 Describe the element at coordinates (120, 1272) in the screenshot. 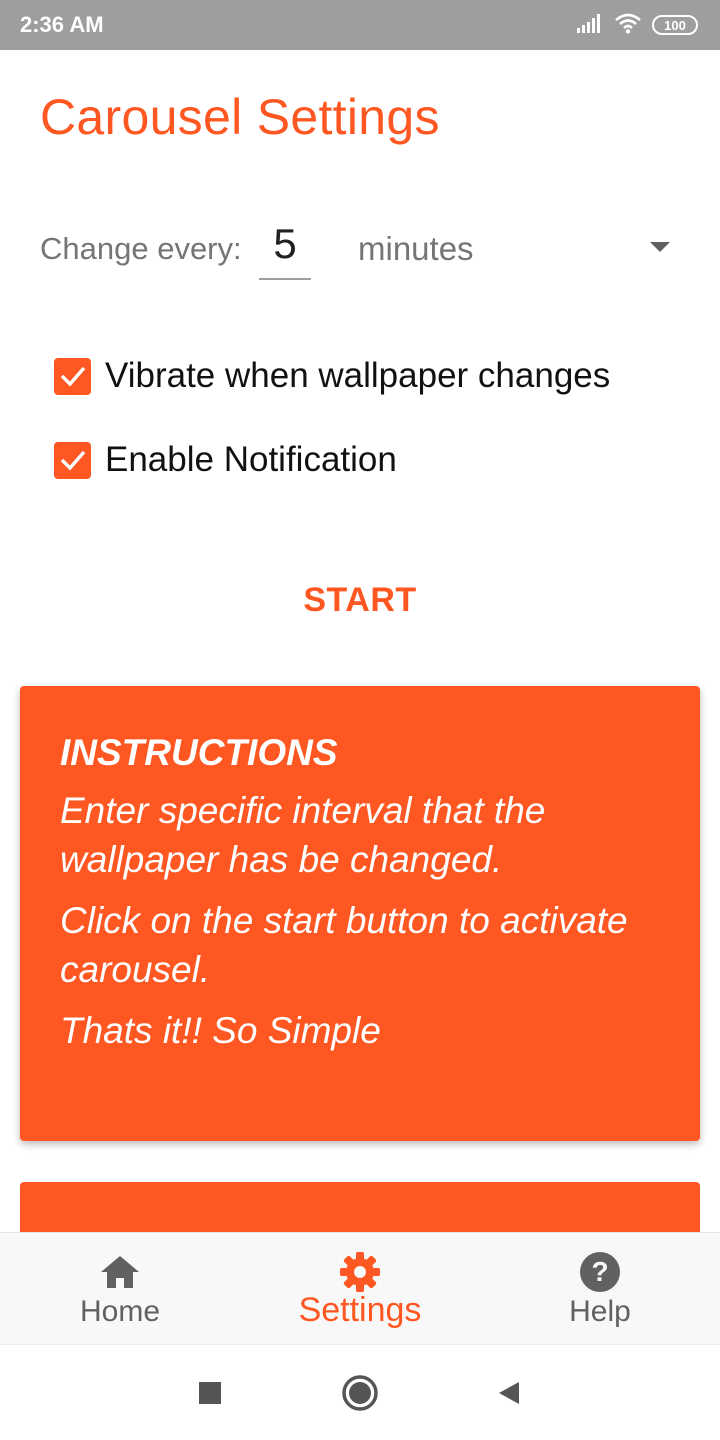

I see `home-icon` at that location.